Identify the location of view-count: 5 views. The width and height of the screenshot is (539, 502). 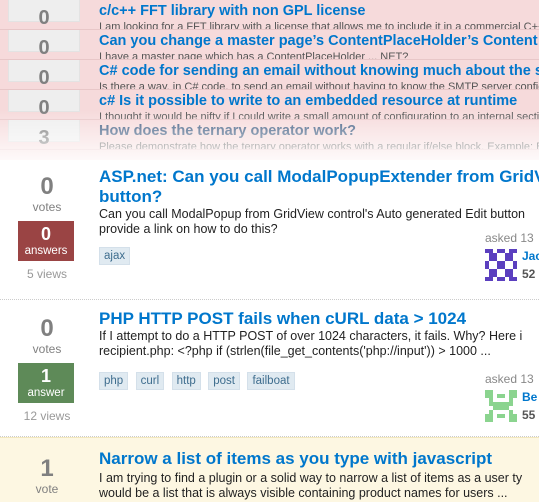
(46, 274).